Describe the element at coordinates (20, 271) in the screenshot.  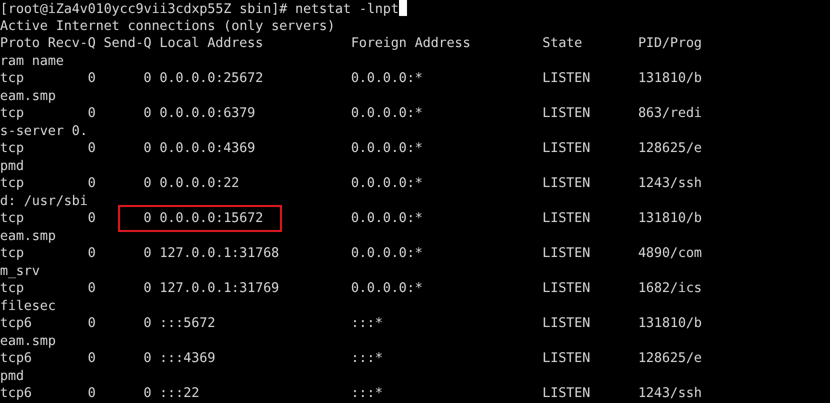
I see `table-cell: m_srv` at that location.